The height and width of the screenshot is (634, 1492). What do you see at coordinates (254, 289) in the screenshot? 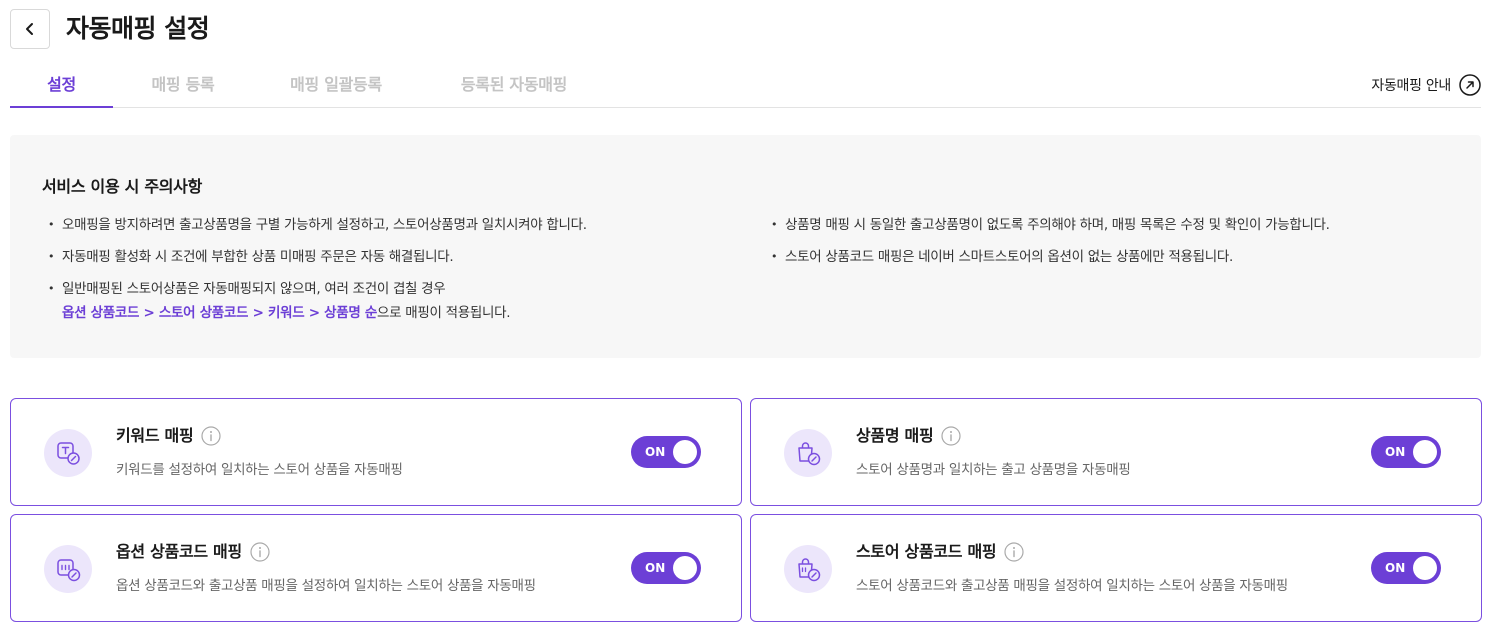
I see `notice-item-text: 일반매핑된 스토어상품은 자동매핑되지 않으며, 여러 조건이 겹칠 경우` at bounding box center [254, 289].